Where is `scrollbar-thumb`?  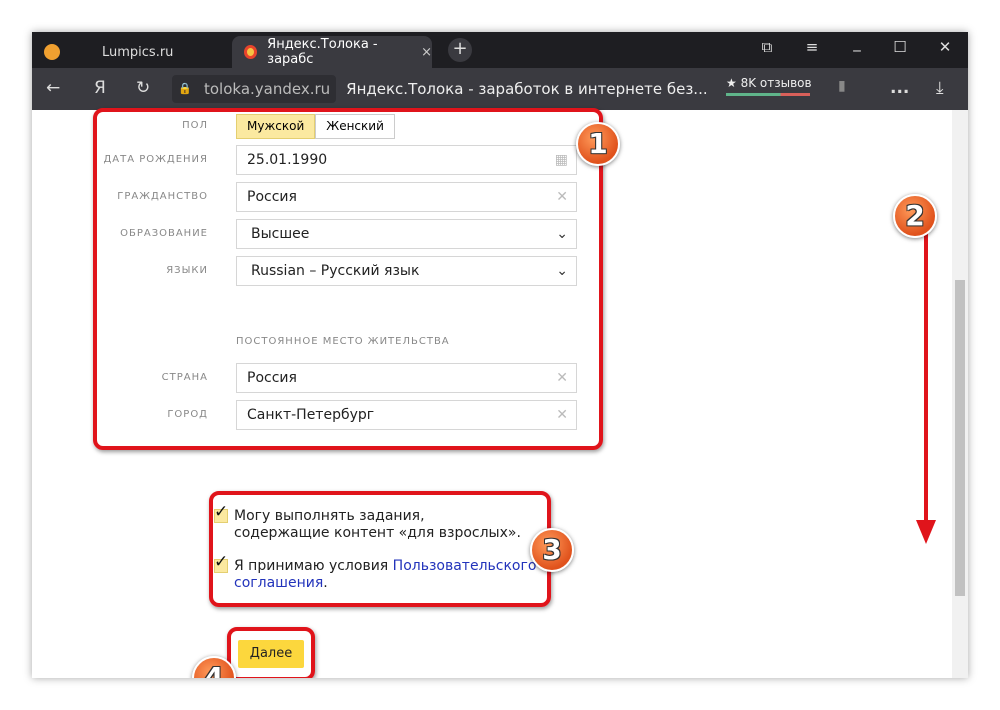 scrollbar-thumb is located at coordinates (960, 438).